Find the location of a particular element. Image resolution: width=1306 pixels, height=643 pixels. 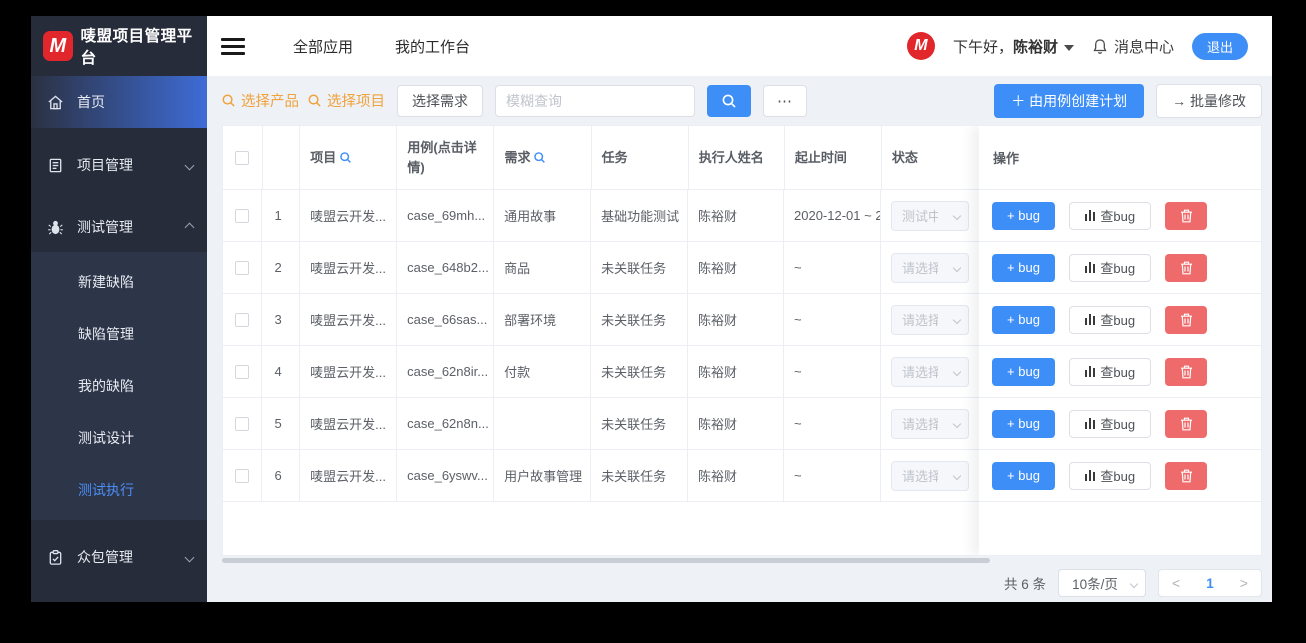

page-size-select: 10条/页 is located at coordinates (1102, 583).